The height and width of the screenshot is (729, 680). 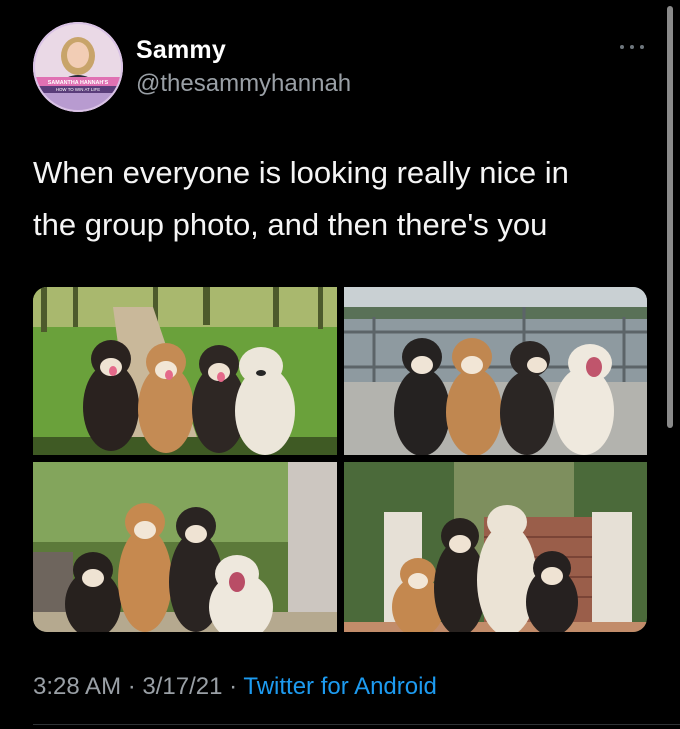 What do you see at coordinates (182, 686) in the screenshot?
I see `tweet-date: 3/17/21` at bounding box center [182, 686].